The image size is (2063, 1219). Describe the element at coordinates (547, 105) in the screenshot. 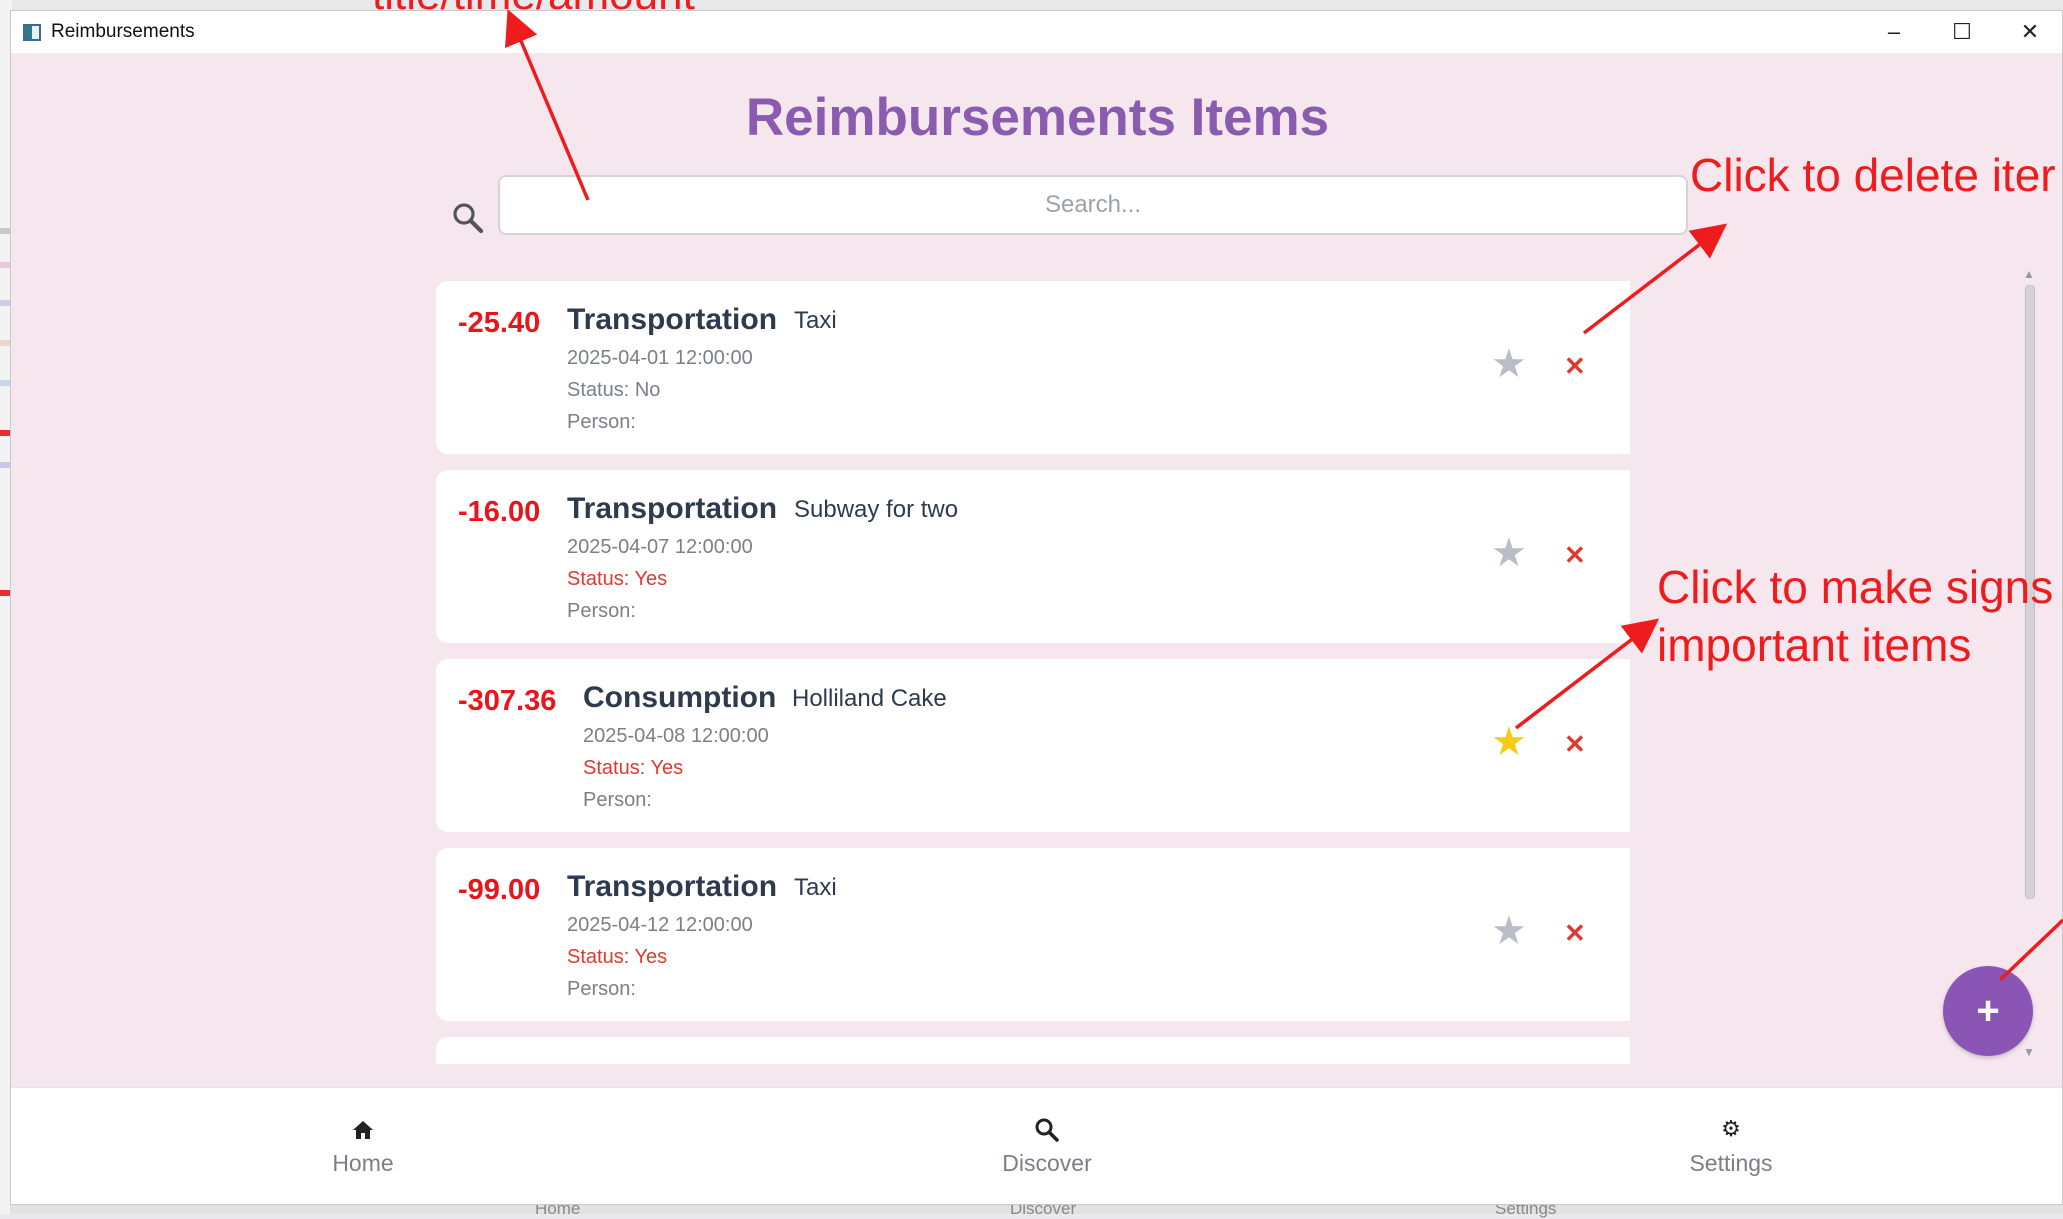

I see `arrow-to-search` at that location.